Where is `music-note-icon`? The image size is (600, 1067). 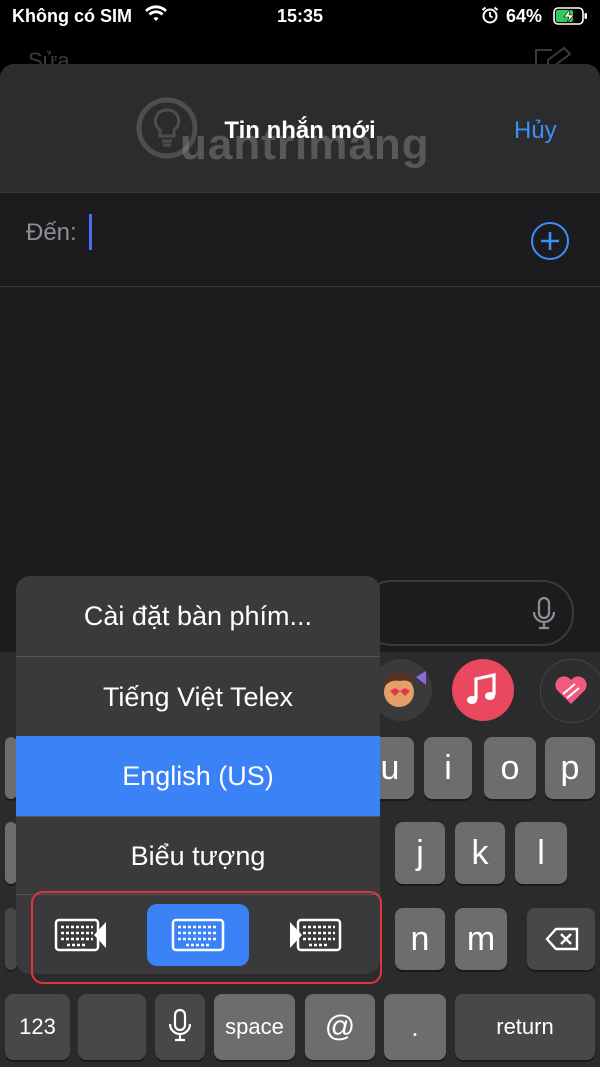
music-note-icon is located at coordinates (481, 688).